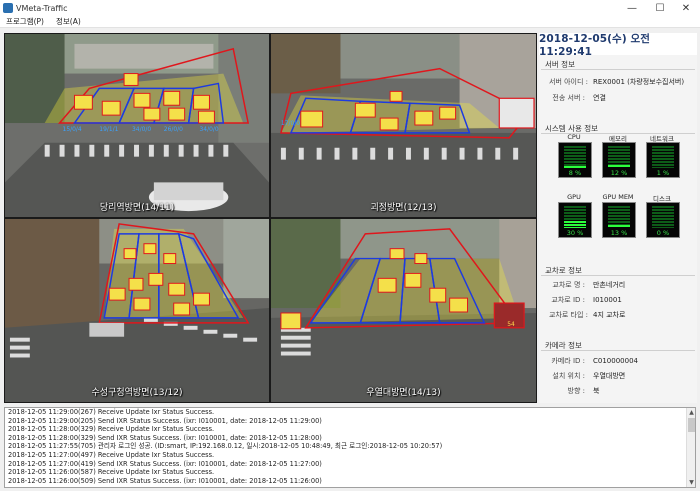 The image size is (700, 491). Describe the element at coordinates (574, 197) in the screenshot. I see `meter-label: GPU` at that location.